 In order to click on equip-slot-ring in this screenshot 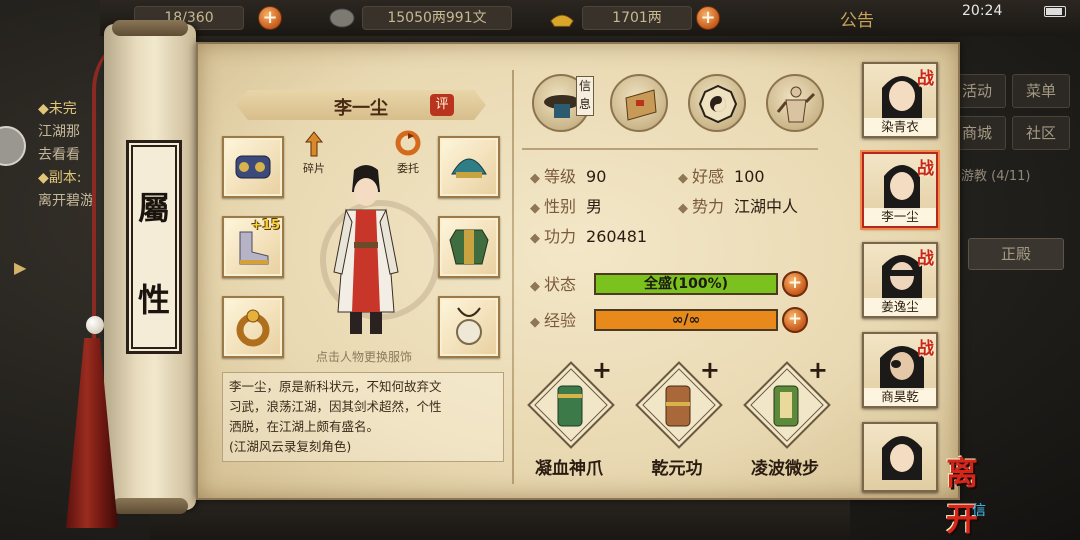, I will do `click(253, 327)`.